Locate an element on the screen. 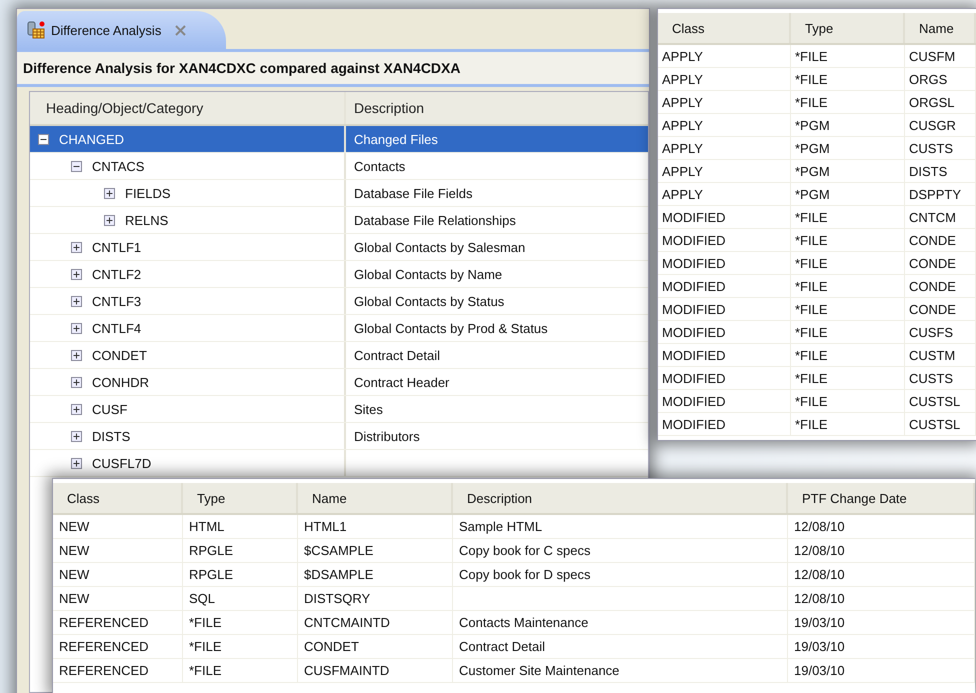 This screenshot has width=976, height=693. table-cell: 19/03/10 is located at coordinates (881, 622).